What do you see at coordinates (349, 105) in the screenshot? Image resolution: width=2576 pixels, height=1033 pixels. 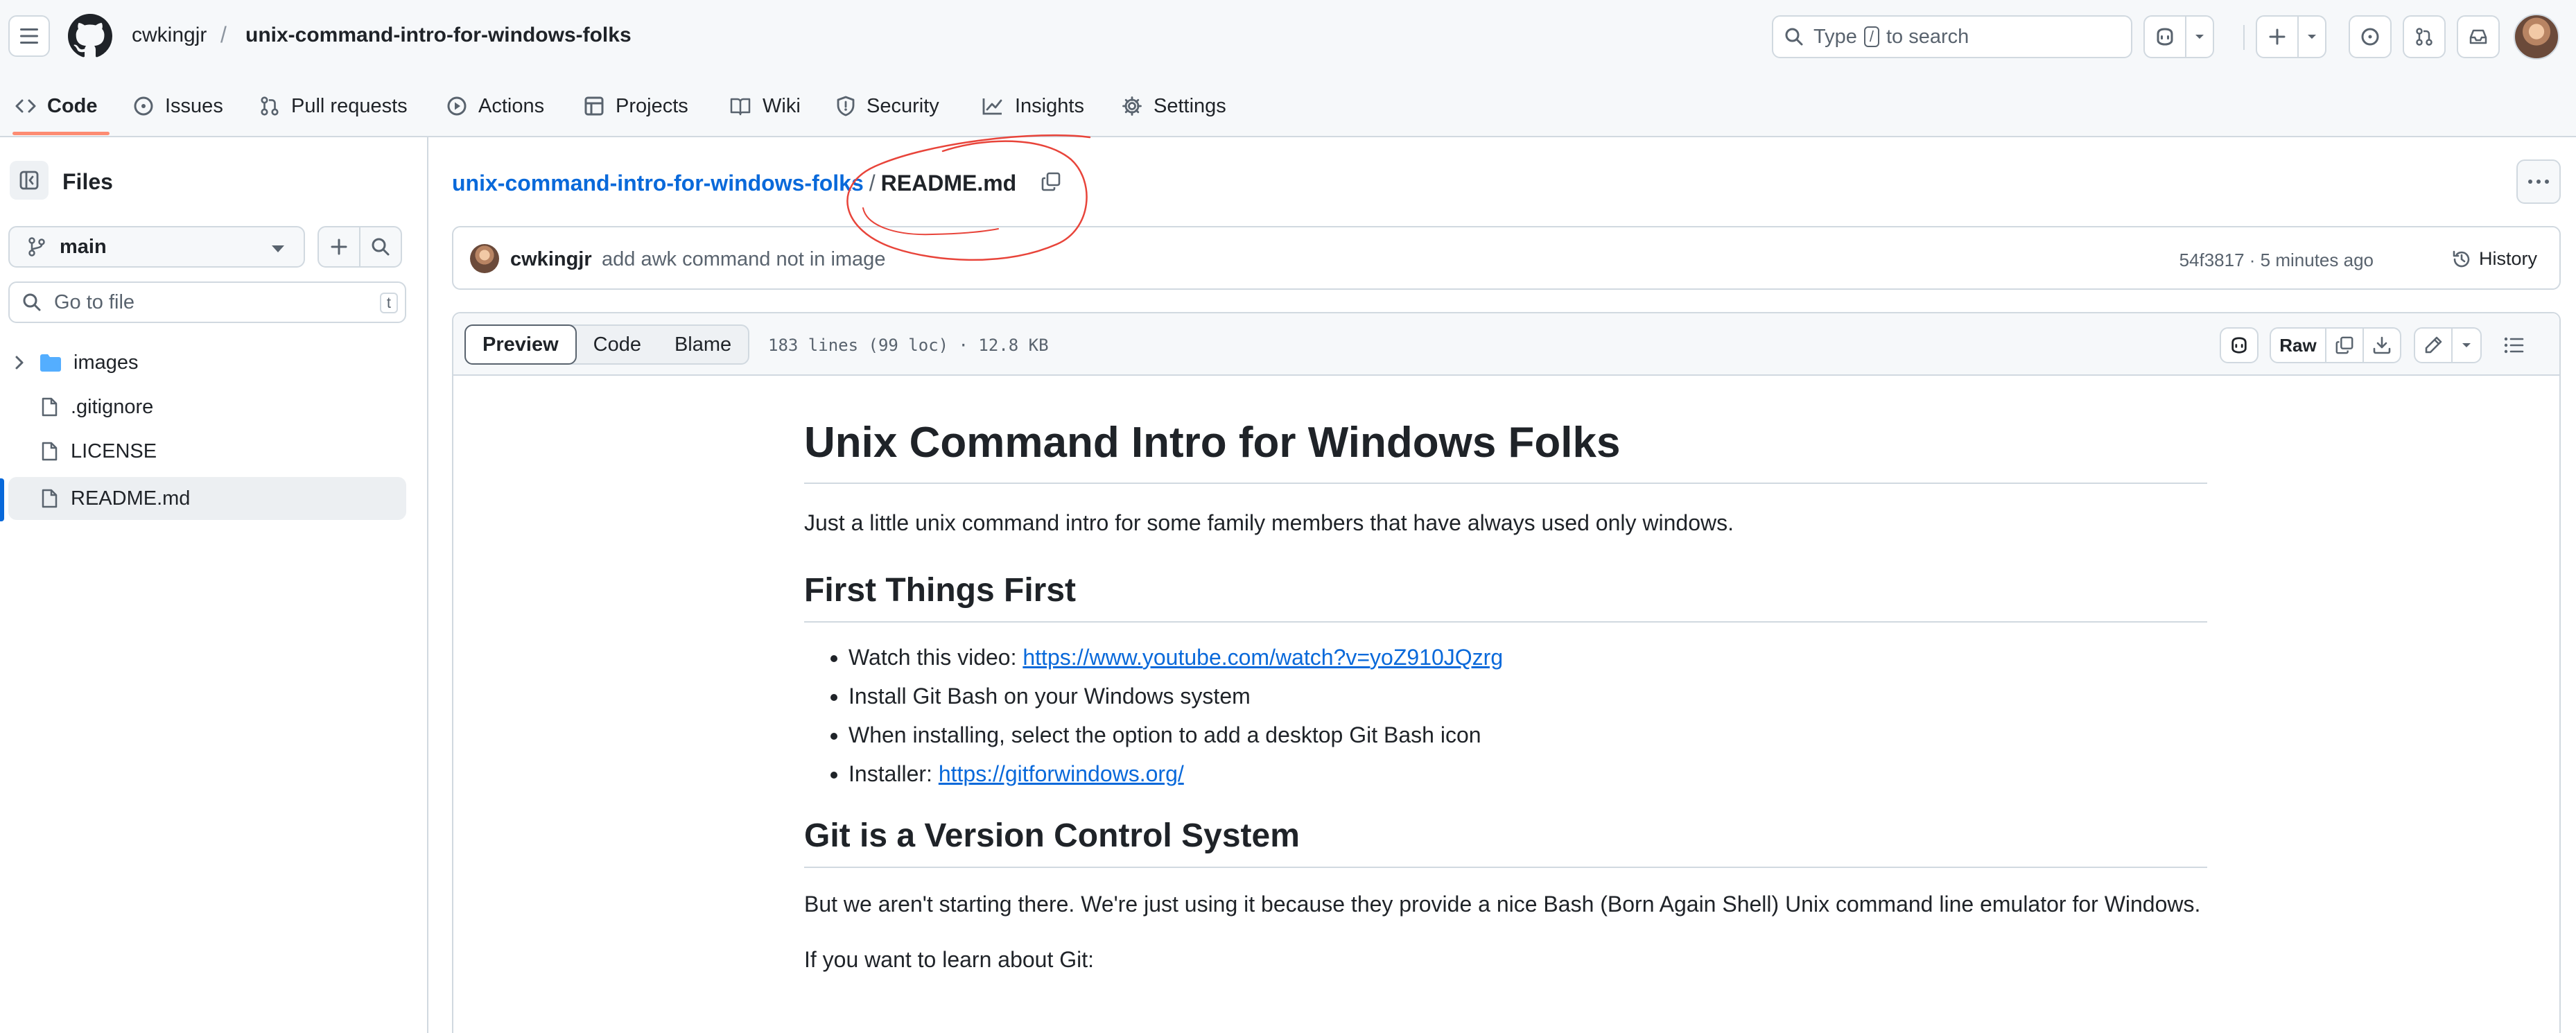 I see `tab-pull-requests-label: Pull requests` at bounding box center [349, 105].